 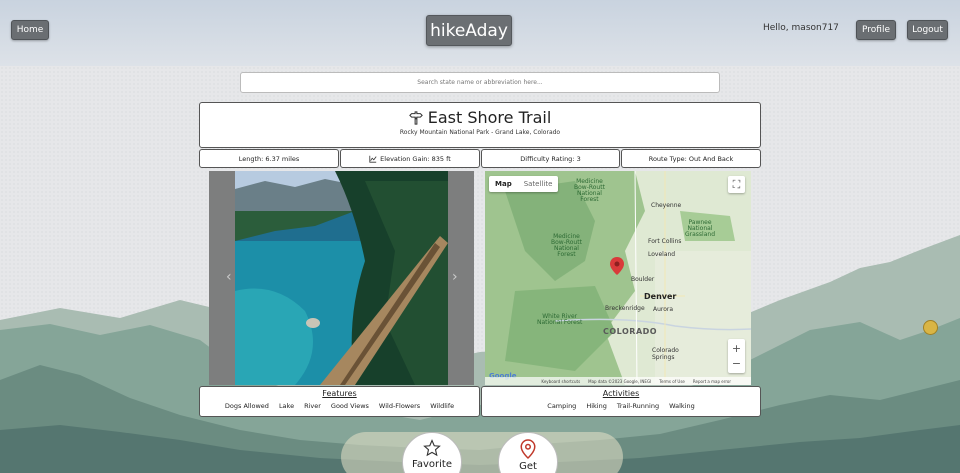 What do you see at coordinates (736, 184) in the screenshot?
I see `fullscreen-icon: ⛶` at bounding box center [736, 184].